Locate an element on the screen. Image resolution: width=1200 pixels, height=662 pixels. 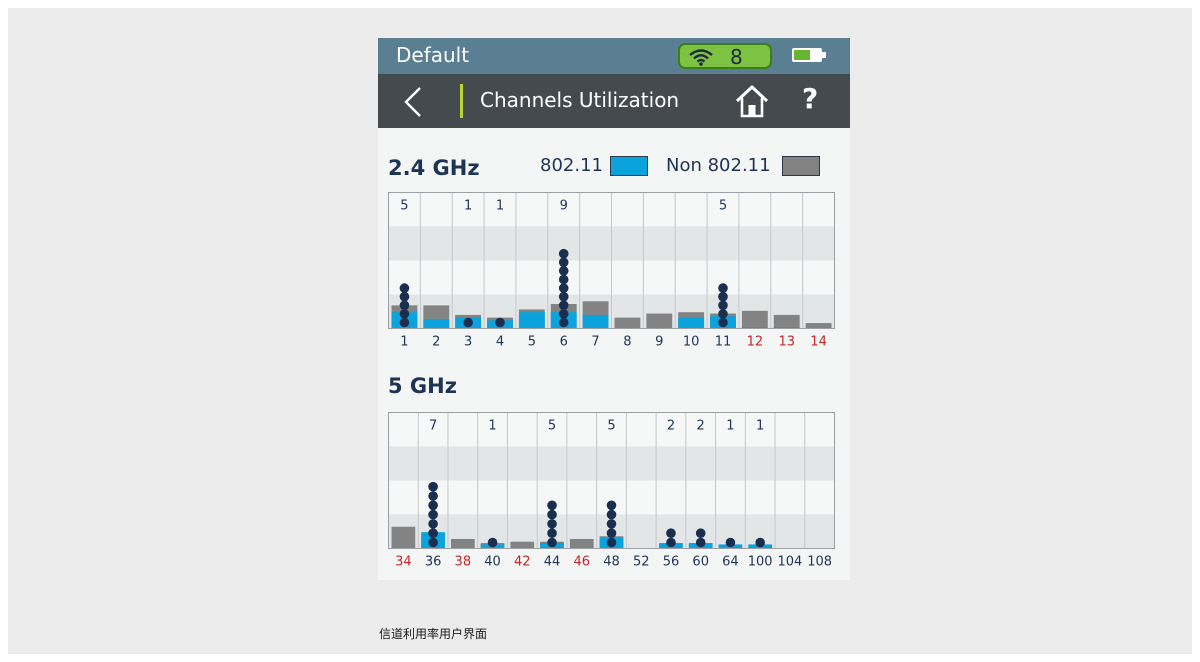
legend-label-non-802-11: Non 802.11 is located at coordinates (718, 165).